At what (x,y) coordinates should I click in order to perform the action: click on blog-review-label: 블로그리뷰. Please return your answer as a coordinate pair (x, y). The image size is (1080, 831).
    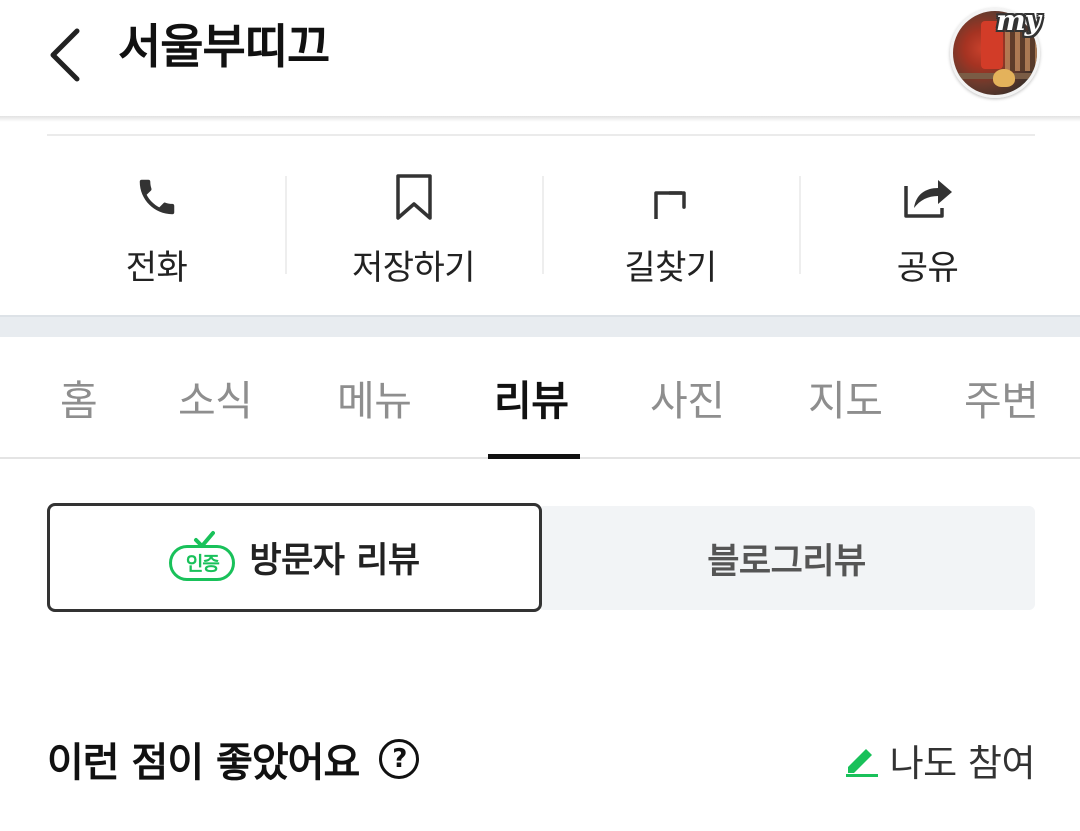
    Looking at the image, I should click on (786, 561).